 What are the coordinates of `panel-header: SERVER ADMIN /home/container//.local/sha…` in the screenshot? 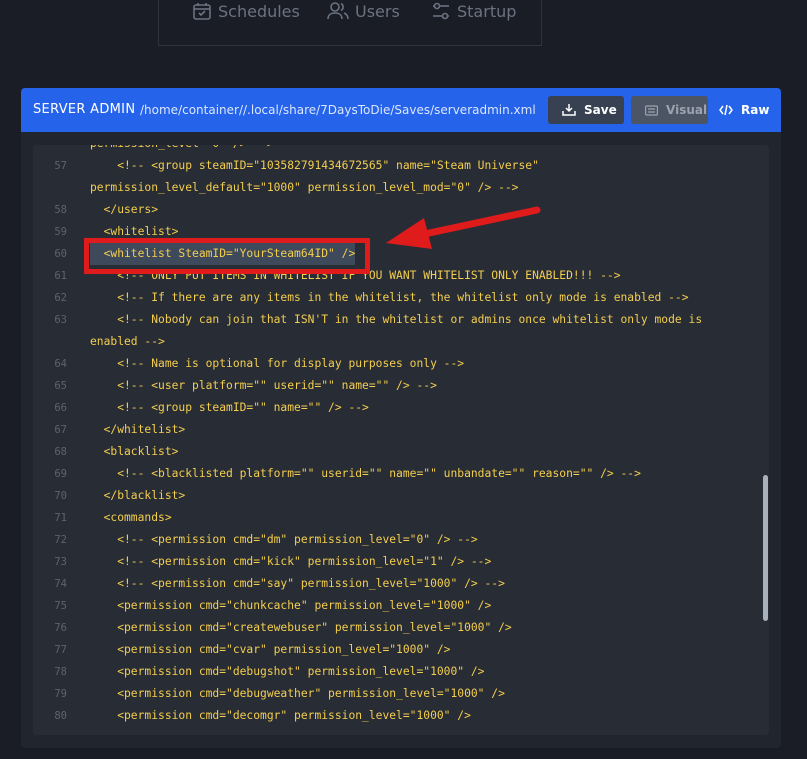 It's located at (401, 110).